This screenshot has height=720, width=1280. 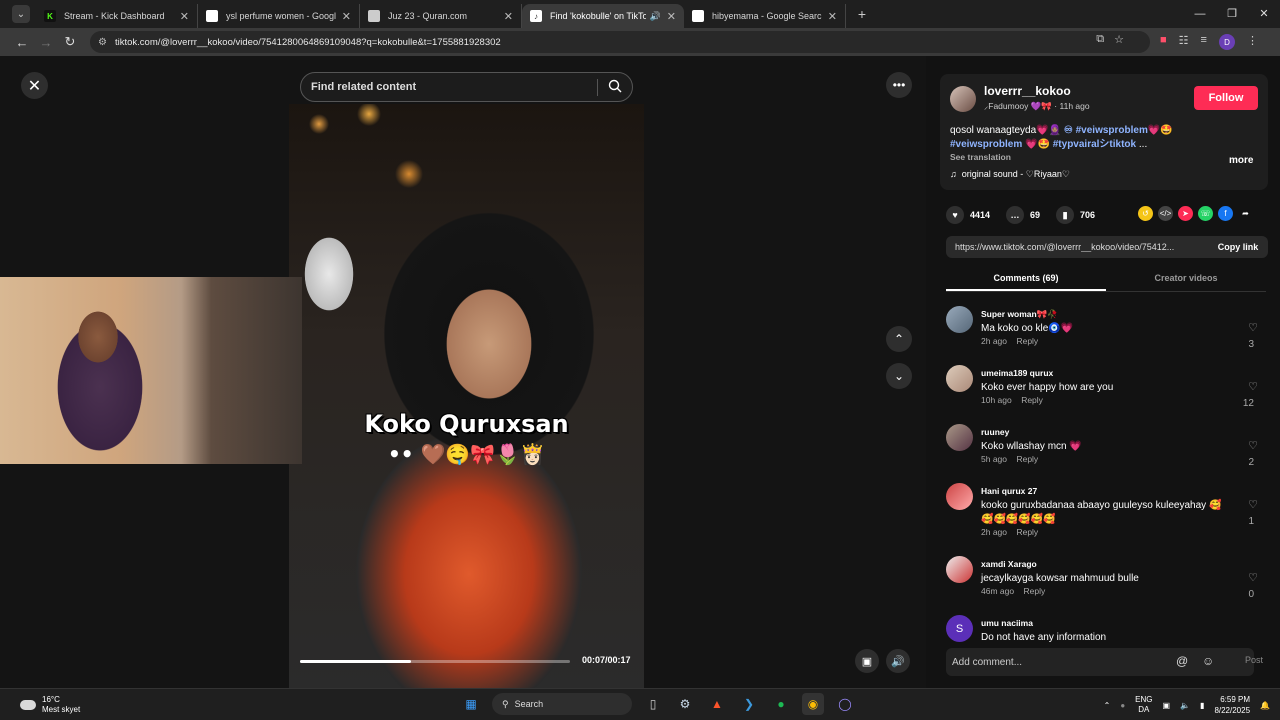 I want to click on tab-audio-icon: 🔊, so click(x=655, y=16).